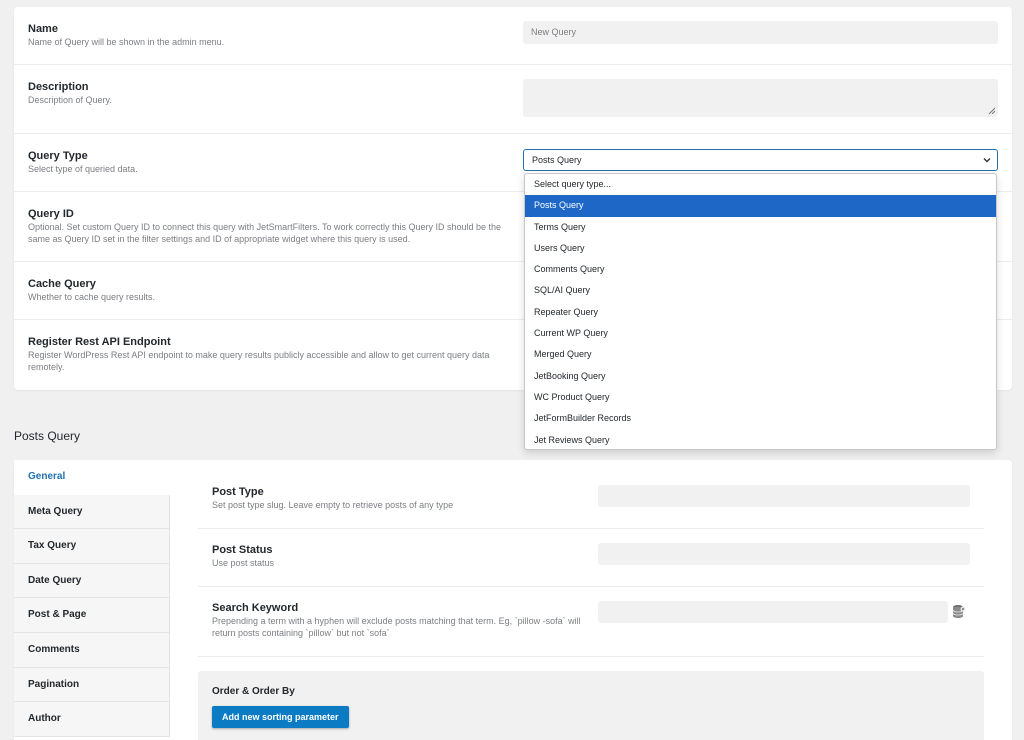 Image resolution: width=1024 pixels, height=740 pixels. Describe the element at coordinates (58, 87) in the screenshot. I see `description-label: Description` at that location.